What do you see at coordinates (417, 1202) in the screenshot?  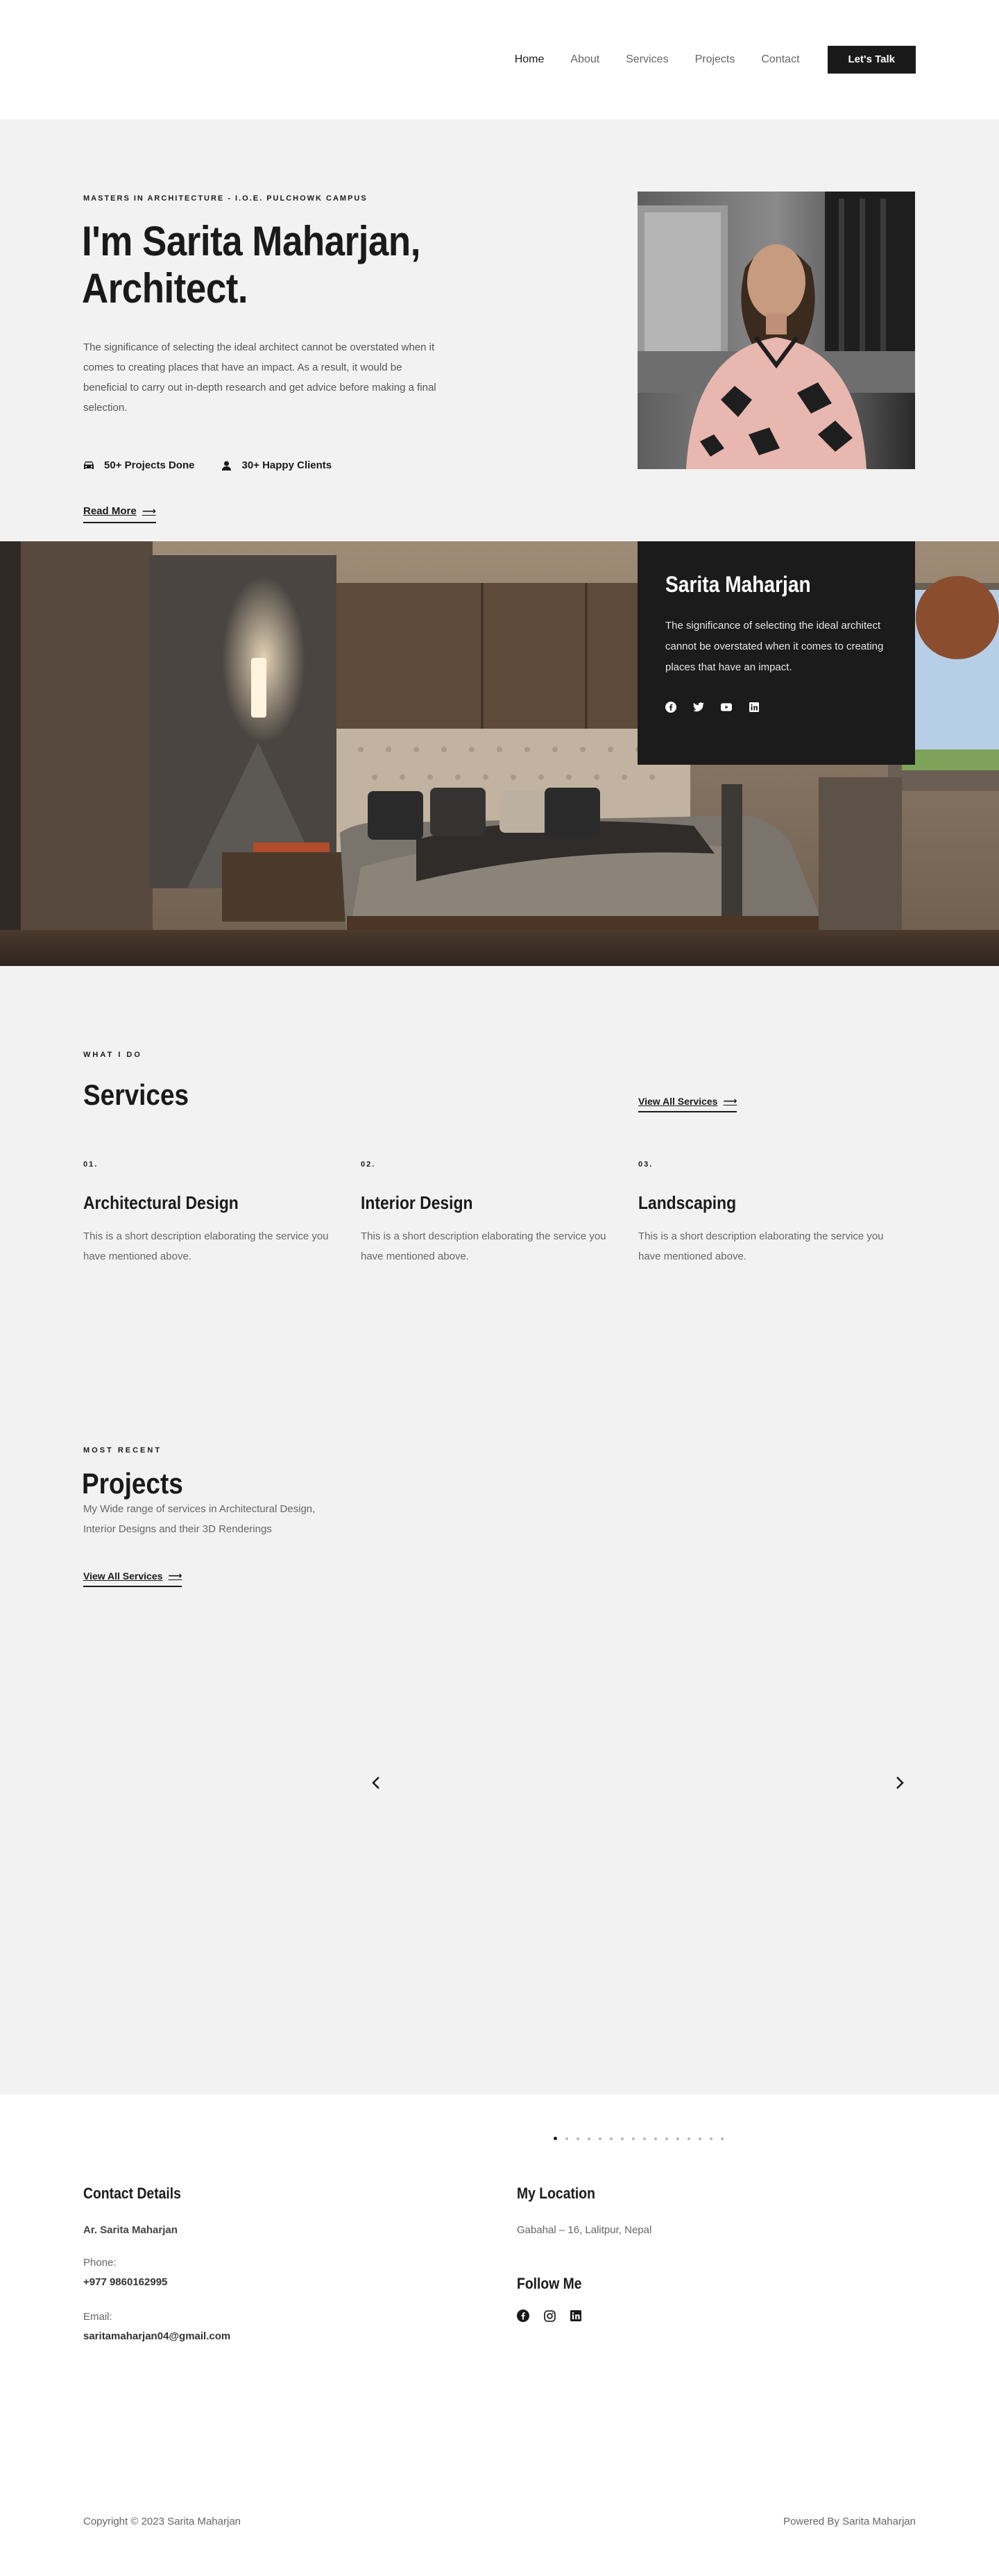 I see `service-title: Interior Design` at bounding box center [417, 1202].